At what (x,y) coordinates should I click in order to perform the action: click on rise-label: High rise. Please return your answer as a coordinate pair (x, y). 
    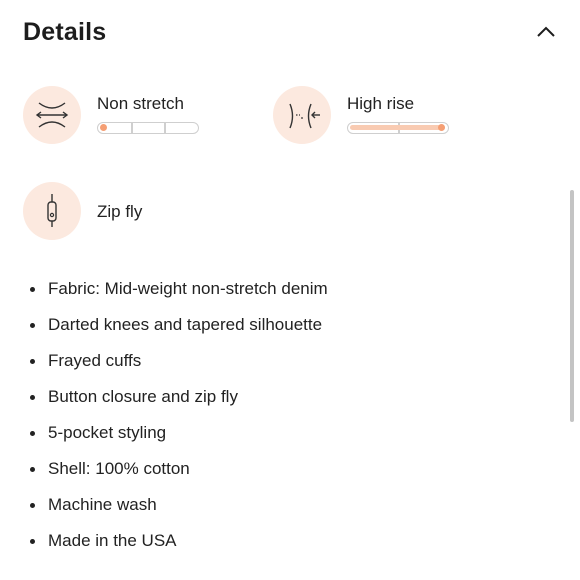
    Looking at the image, I should click on (381, 103).